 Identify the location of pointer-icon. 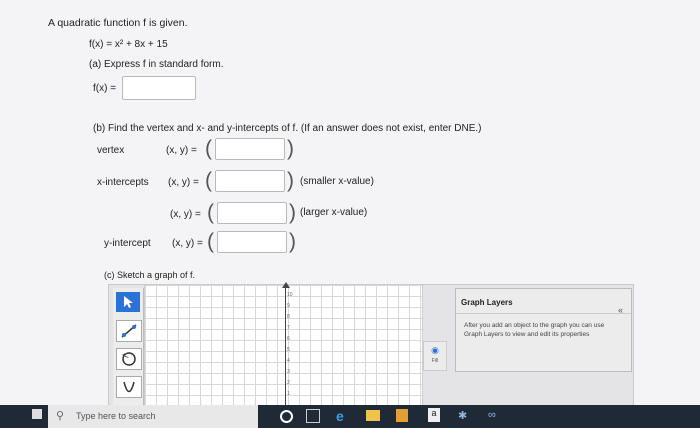
(128, 302).